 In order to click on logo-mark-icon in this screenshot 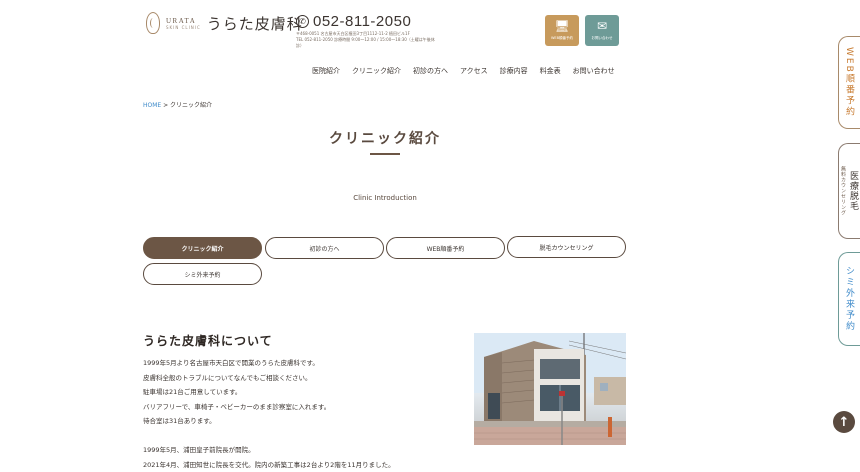, I will do `click(153, 23)`.